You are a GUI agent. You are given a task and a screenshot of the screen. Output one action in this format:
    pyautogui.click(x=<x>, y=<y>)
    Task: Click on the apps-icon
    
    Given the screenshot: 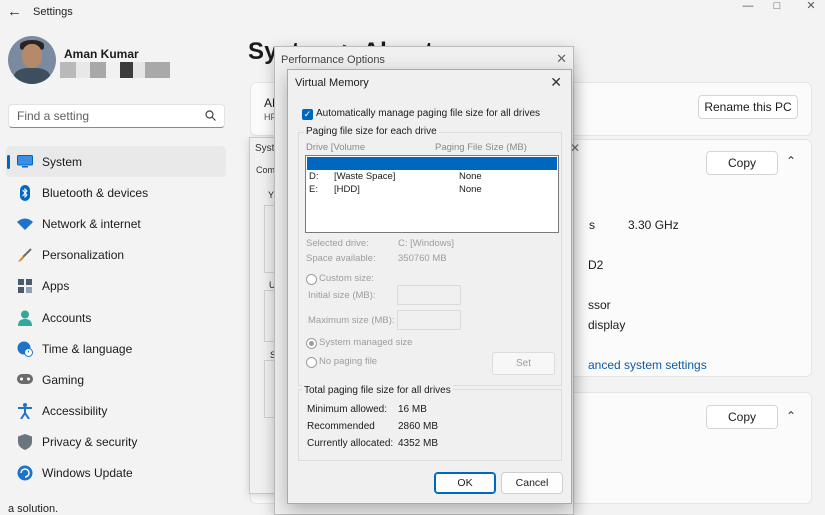 What is the action you would take?
    pyautogui.click(x=25, y=286)
    